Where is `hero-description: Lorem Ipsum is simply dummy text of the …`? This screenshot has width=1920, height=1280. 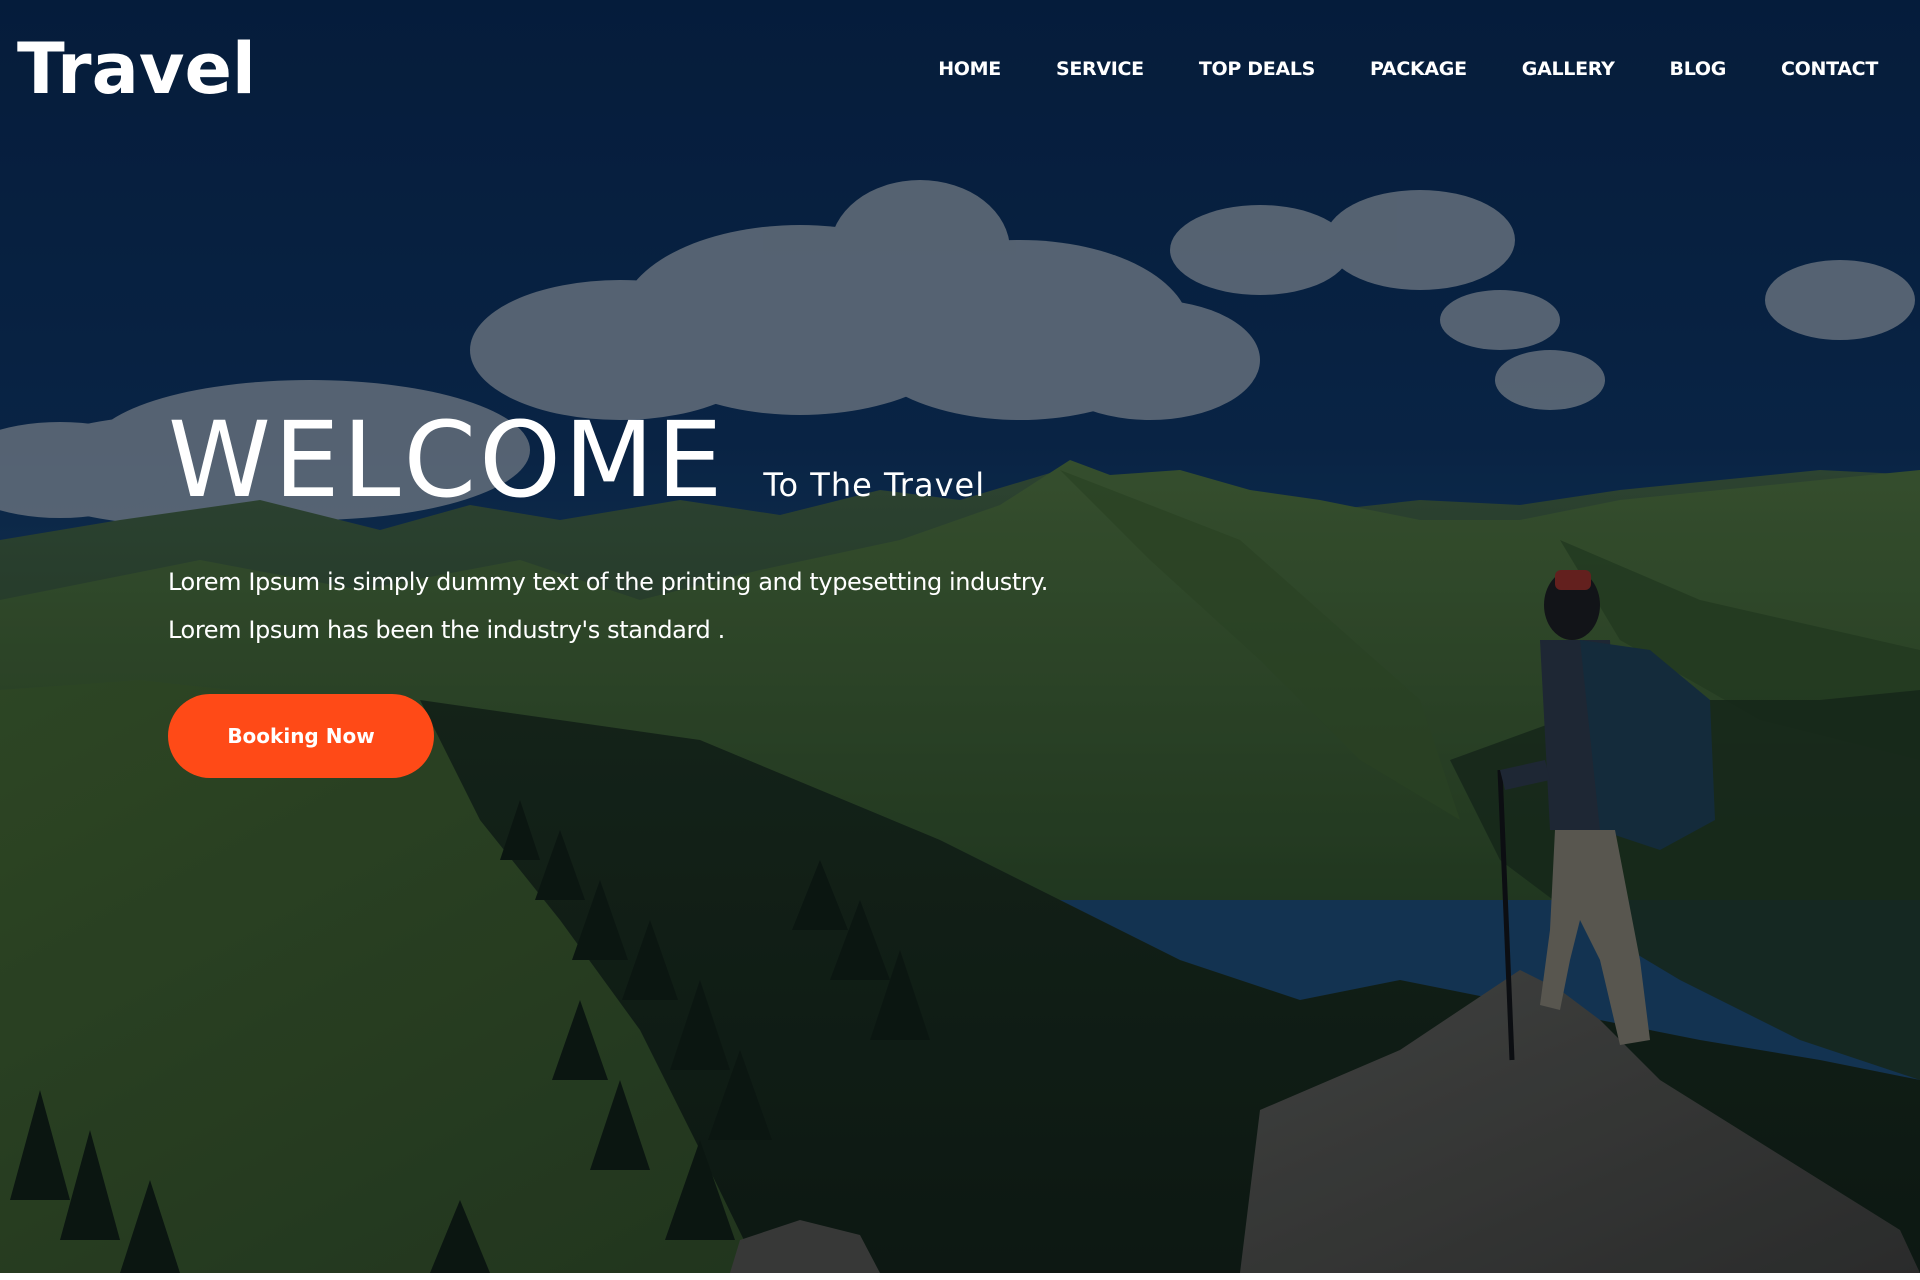 hero-description: Lorem Ipsum is simply dummy text of the … is located at coordinates (608, 606).